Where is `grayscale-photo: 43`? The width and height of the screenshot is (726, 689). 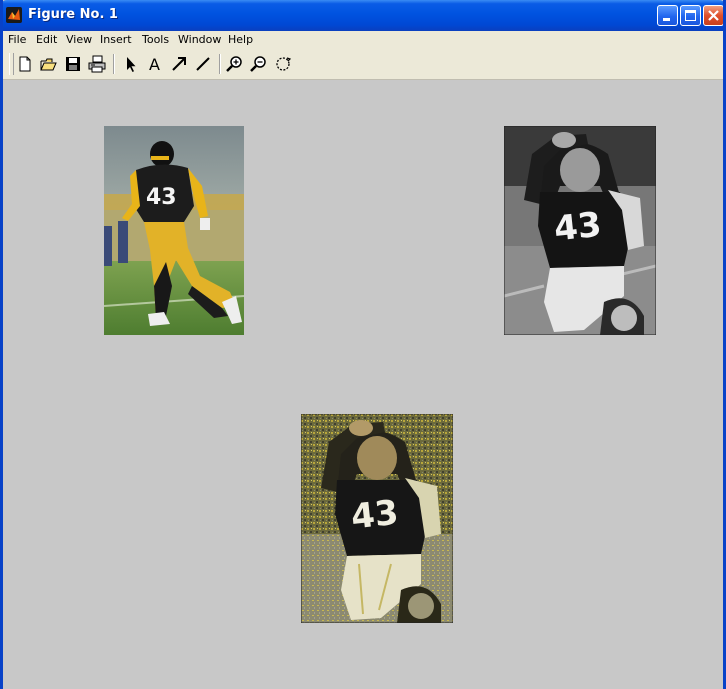
grayscale-photo: 43 is located at coordinates (580, 230).